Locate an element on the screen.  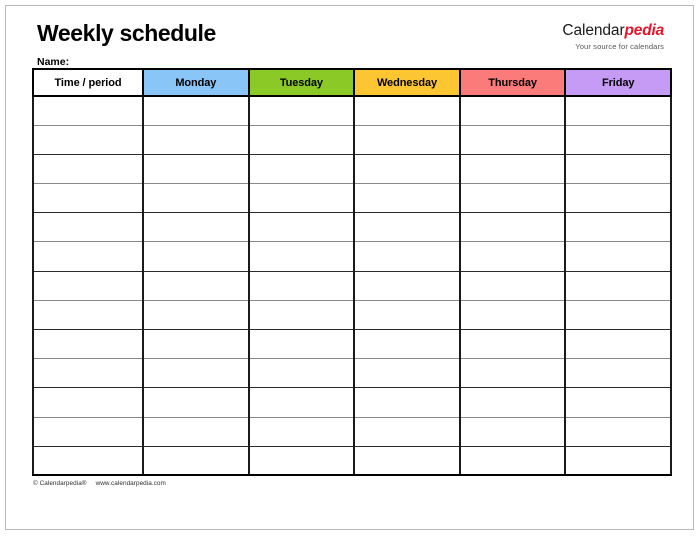
calendarpedia-logo: Calendarpedia Your source for calendars is located at coordinates (613, 37).